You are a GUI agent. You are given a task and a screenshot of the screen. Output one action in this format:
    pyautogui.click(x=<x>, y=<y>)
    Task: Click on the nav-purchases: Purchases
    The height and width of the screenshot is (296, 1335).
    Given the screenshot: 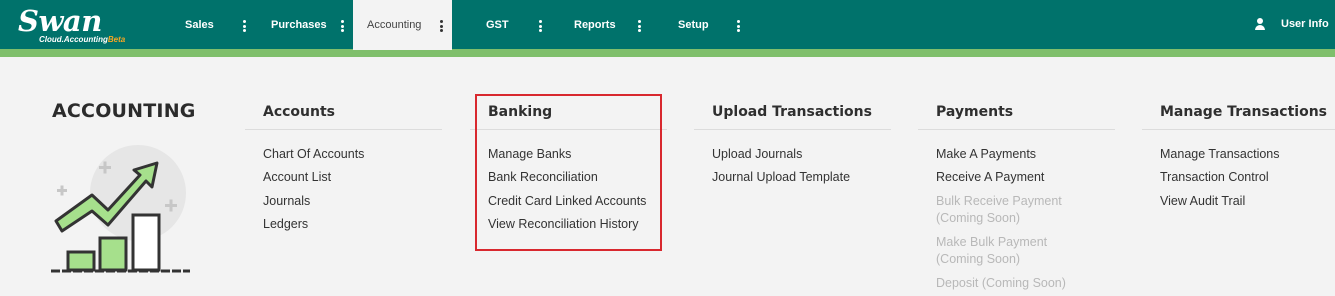 What is the action you would take?
    pyautogui.click(x=299, y=25)
    